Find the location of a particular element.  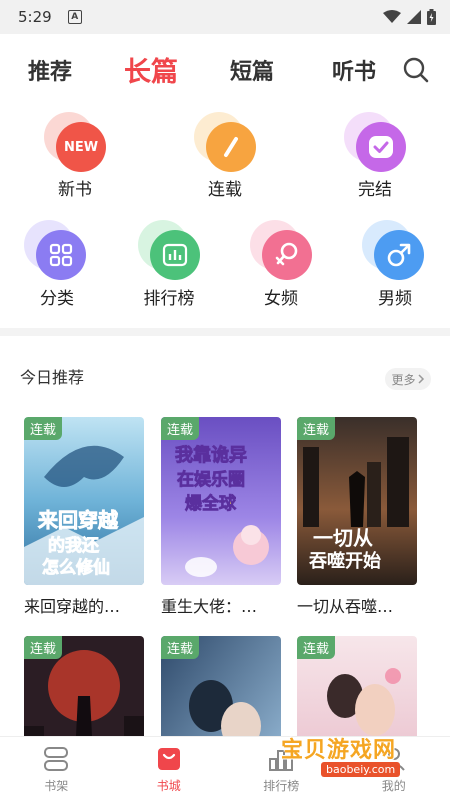

book-cover: 来回穿越 的我还 怎么修仙 连载 is located at coordinates (84, 501).